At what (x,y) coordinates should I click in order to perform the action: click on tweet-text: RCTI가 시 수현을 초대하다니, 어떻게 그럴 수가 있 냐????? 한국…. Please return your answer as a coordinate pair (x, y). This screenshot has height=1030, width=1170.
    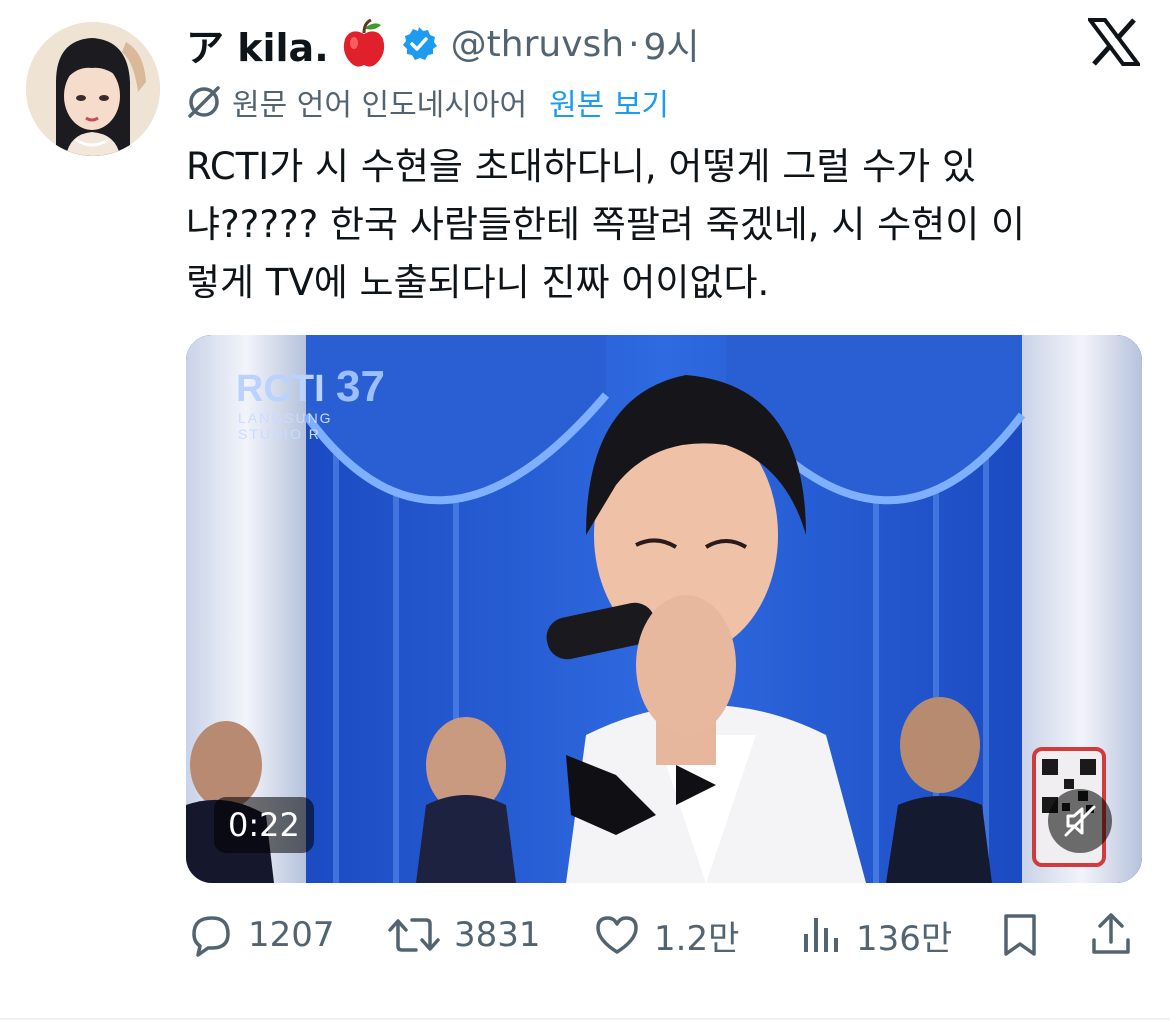
    Looking at the image, I should click on (661, 225).